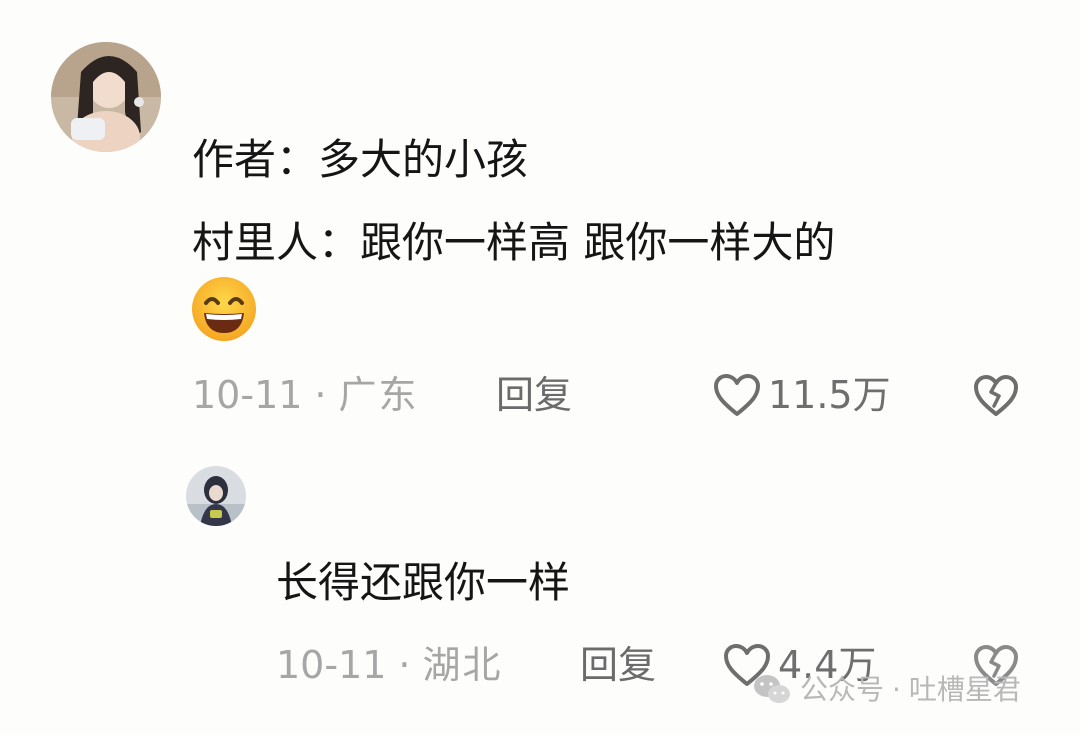  I want to click on reply-region: 湖北, so click(462, 665).